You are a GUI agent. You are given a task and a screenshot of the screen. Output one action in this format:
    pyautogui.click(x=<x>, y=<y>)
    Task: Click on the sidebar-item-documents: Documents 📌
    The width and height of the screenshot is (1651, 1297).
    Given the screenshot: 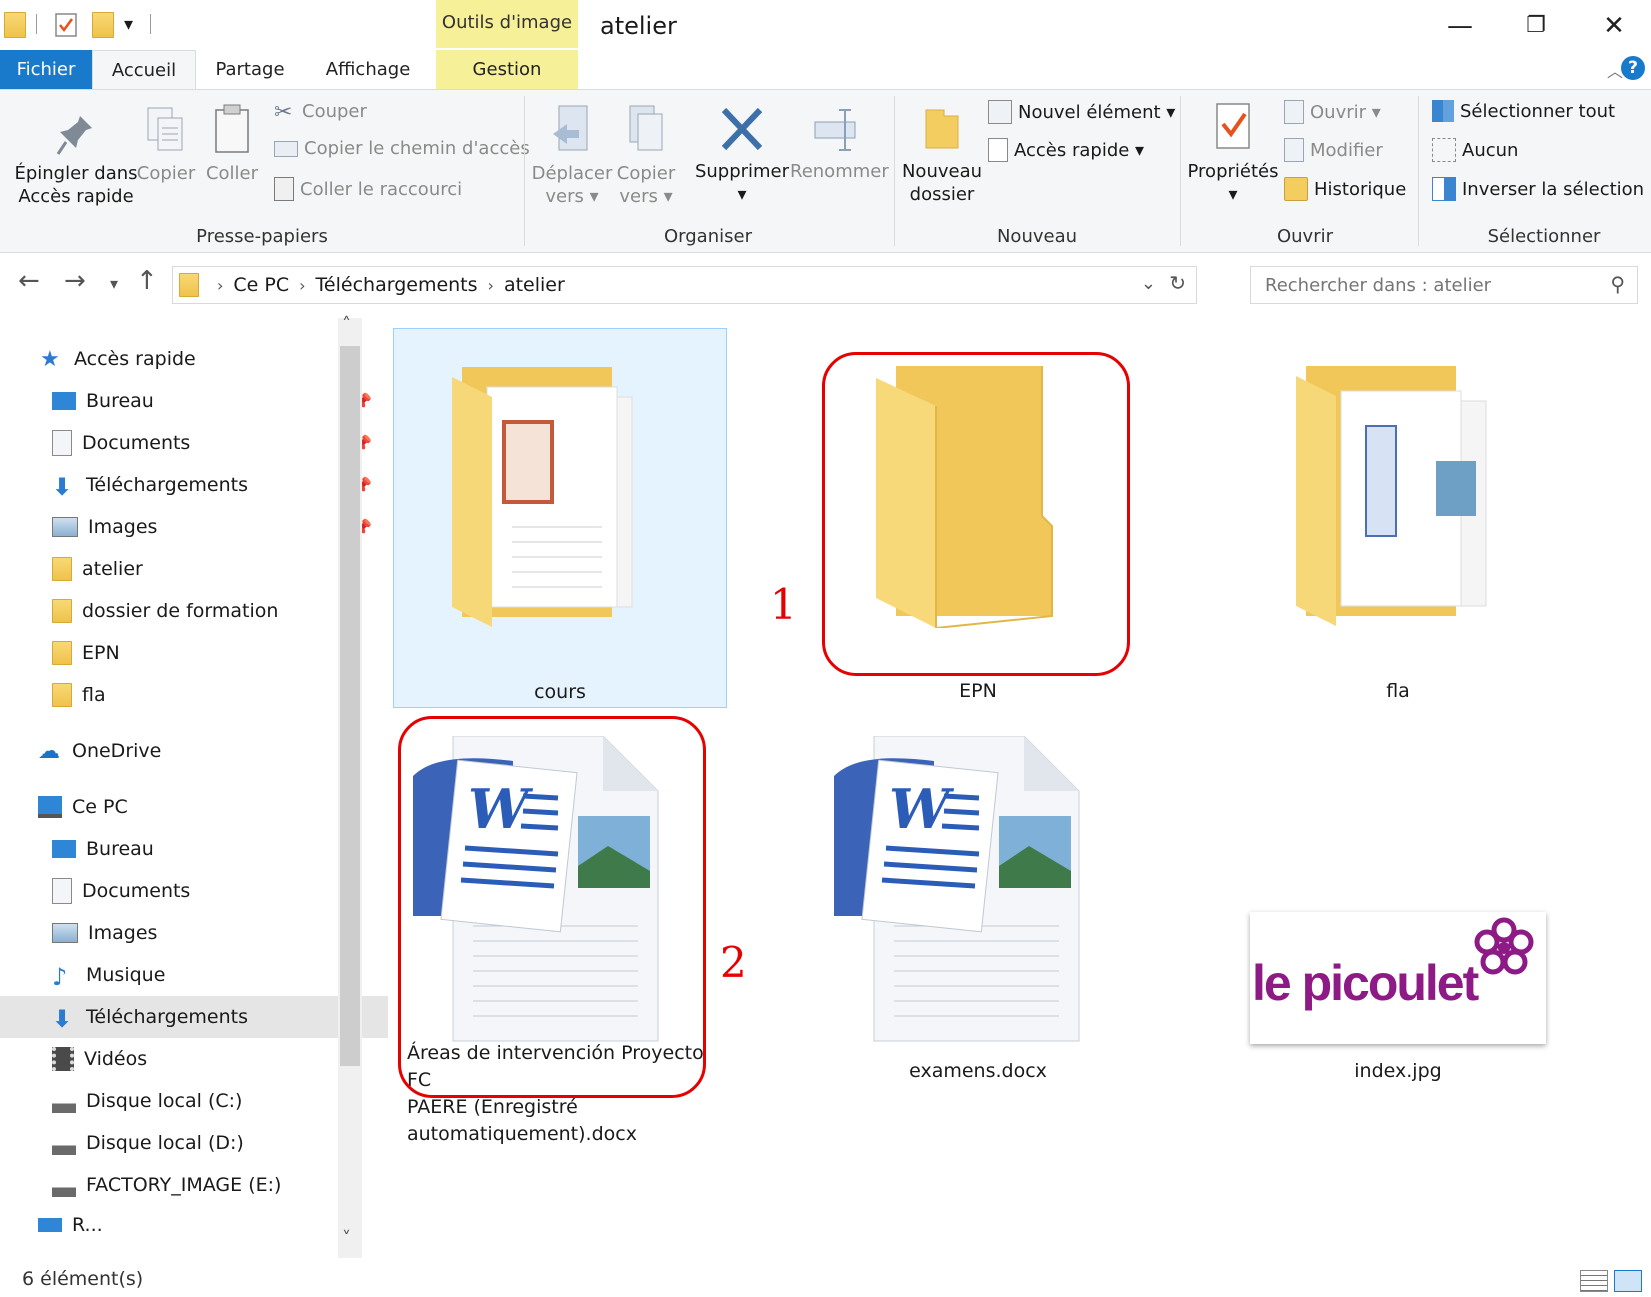 What is the action you would take?
    pyautogui.click(x=194, y=443)
    